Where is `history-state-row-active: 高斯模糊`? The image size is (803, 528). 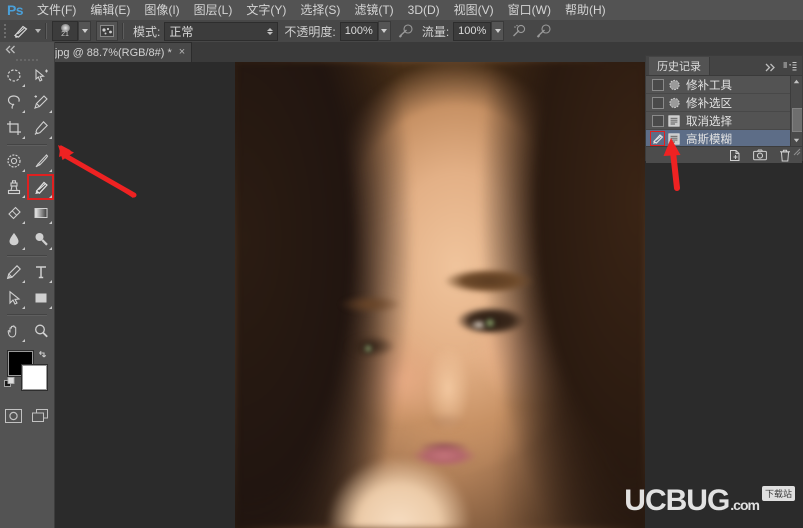
history-state-row-active: 高斯模糊 is located at coordinates (724, 138).